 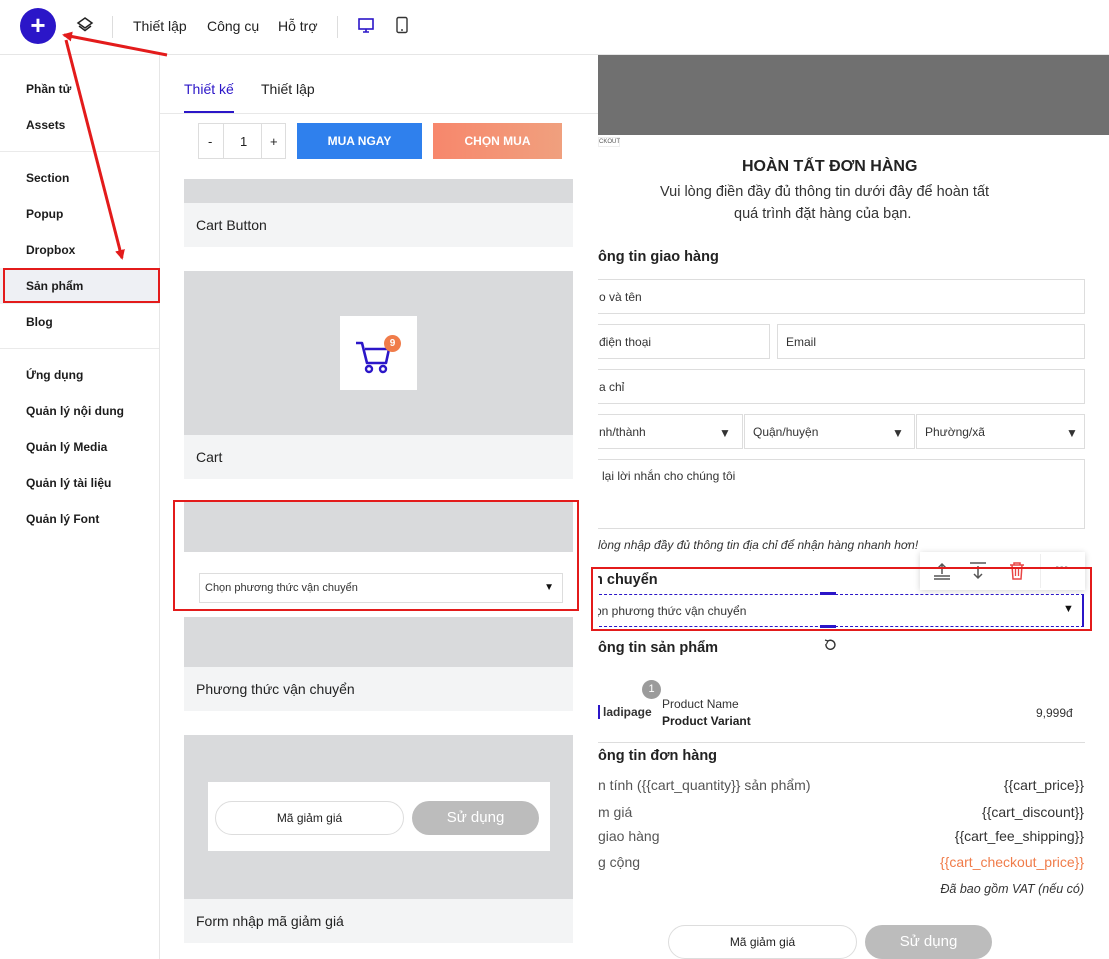 I want to click on sidebar-item-blog: Blog, so click(x=39, y=322).